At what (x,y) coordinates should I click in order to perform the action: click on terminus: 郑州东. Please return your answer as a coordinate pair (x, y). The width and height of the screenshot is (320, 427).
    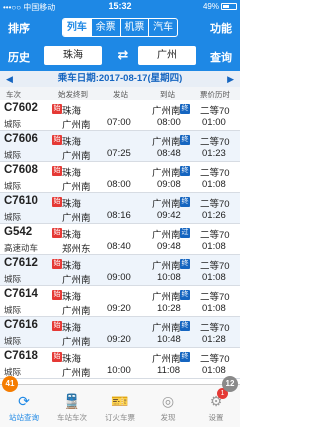
    Looking at the image, I should click on (76, 249).